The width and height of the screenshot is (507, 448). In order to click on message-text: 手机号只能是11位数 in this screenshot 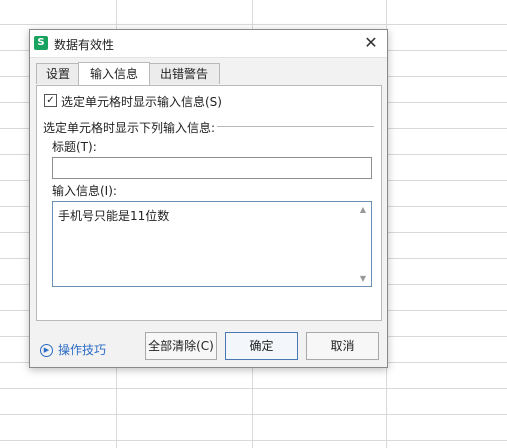, I will do `click(114, 216)`.